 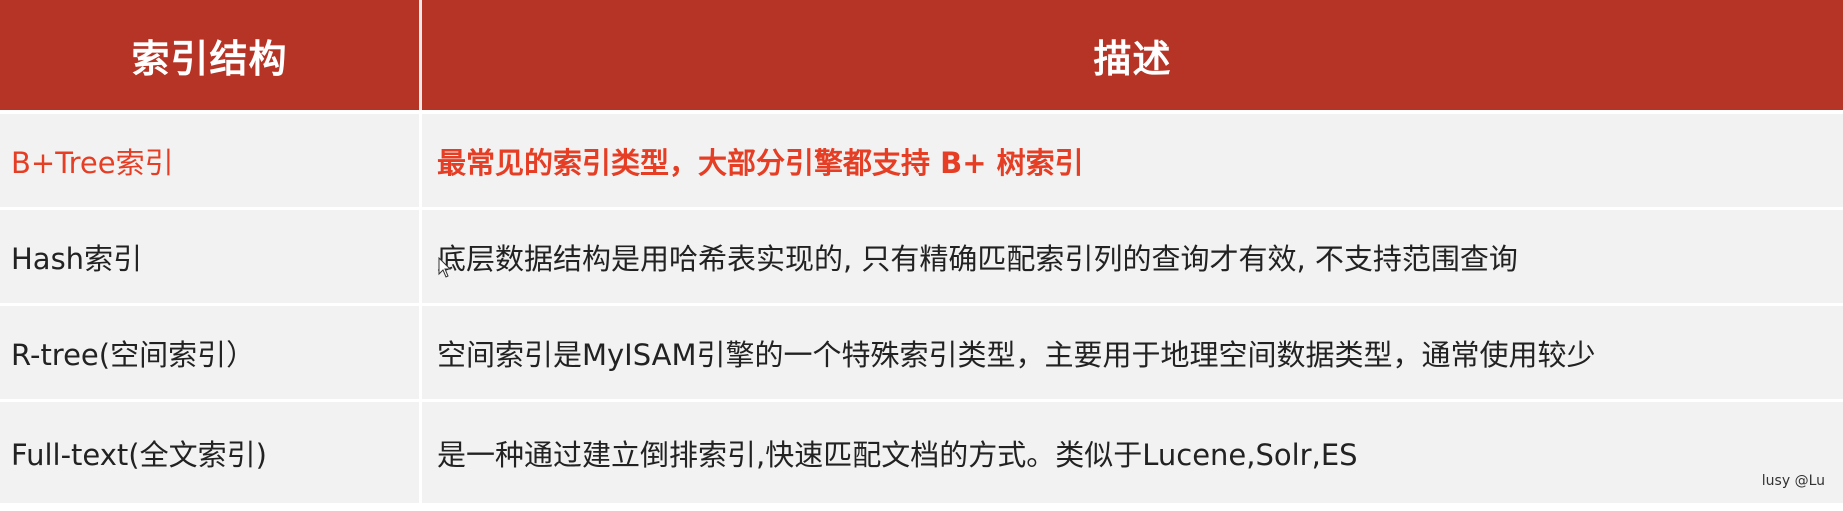 What do you see at coordinates (1132, 58) in the screenshot?
I see `header-cell-description: 描述` at bounding box center [1132, 58].